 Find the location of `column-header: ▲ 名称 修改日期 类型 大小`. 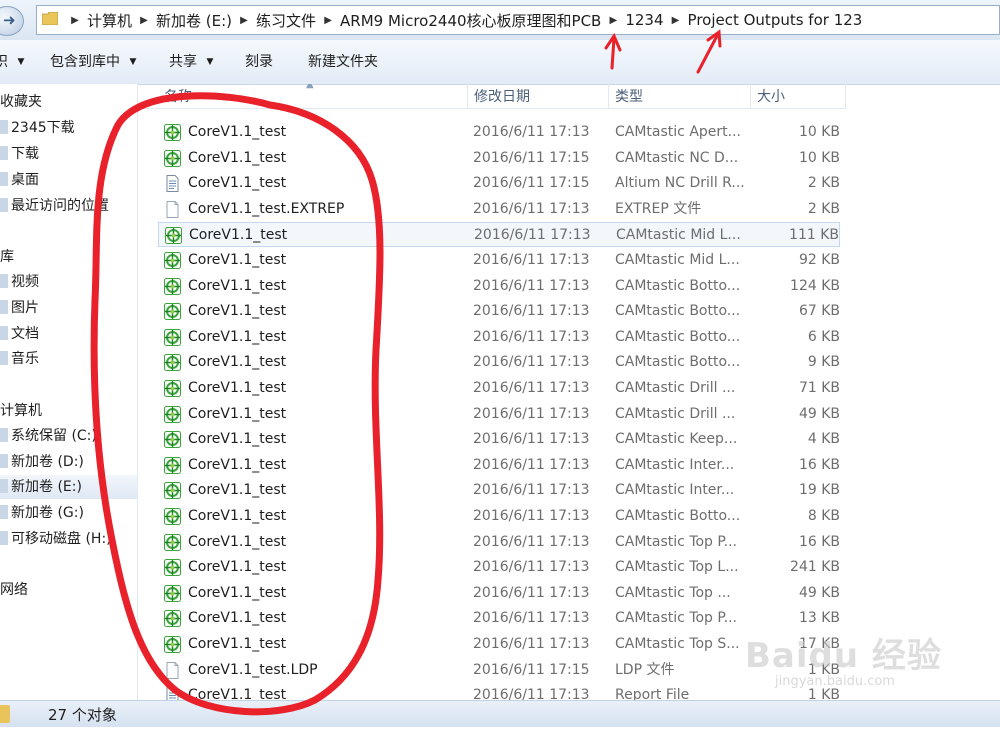

column-header: ▲ 名称 修改日期 类型 大小 is located at coordinates (492, 96).